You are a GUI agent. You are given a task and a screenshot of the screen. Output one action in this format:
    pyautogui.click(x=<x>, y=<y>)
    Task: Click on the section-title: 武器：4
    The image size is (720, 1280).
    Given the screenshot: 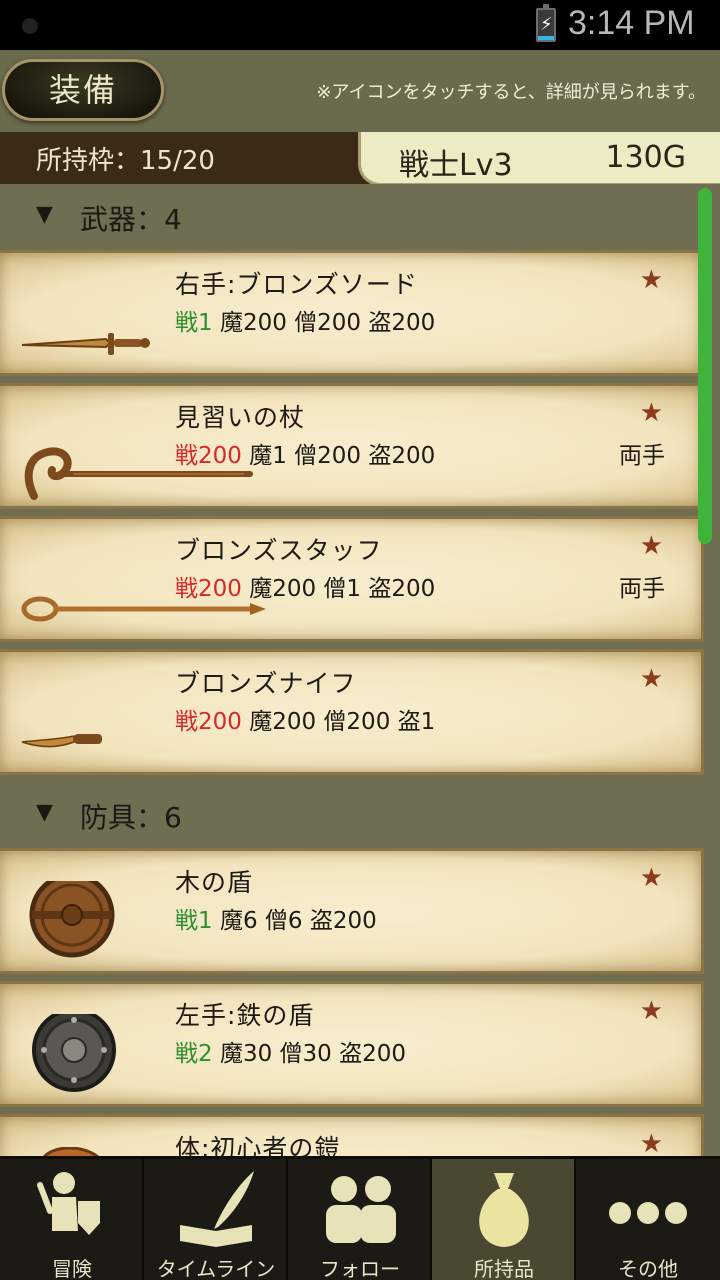 What is the action you would take?
    pyautogui.click(x=131, y=219)
    